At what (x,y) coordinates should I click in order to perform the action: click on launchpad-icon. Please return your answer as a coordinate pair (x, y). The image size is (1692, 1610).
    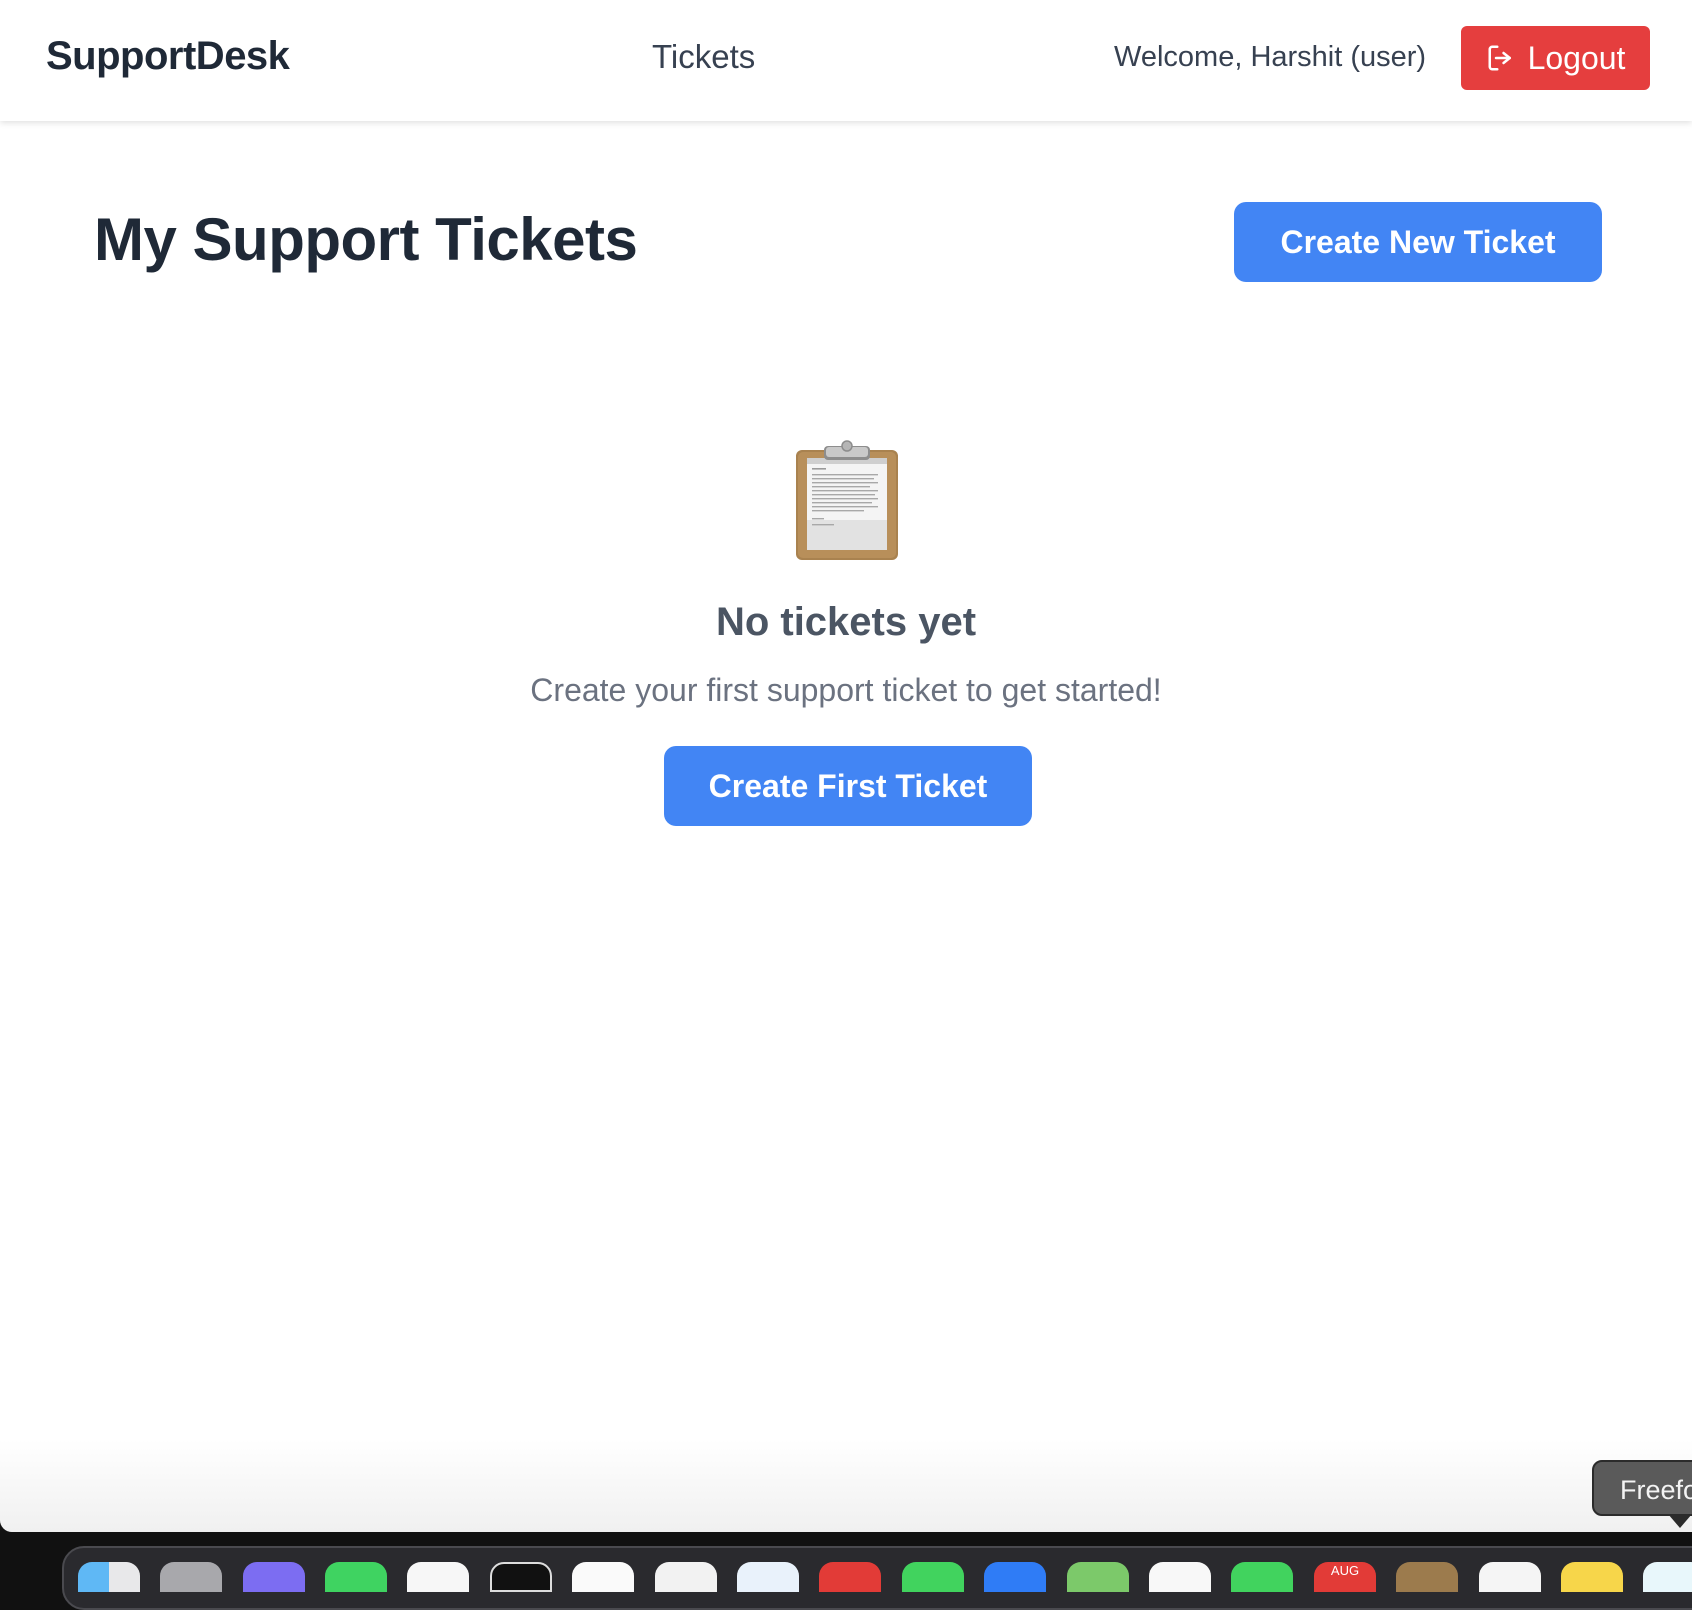
    Looking at the image, I should click on (191, 1577).